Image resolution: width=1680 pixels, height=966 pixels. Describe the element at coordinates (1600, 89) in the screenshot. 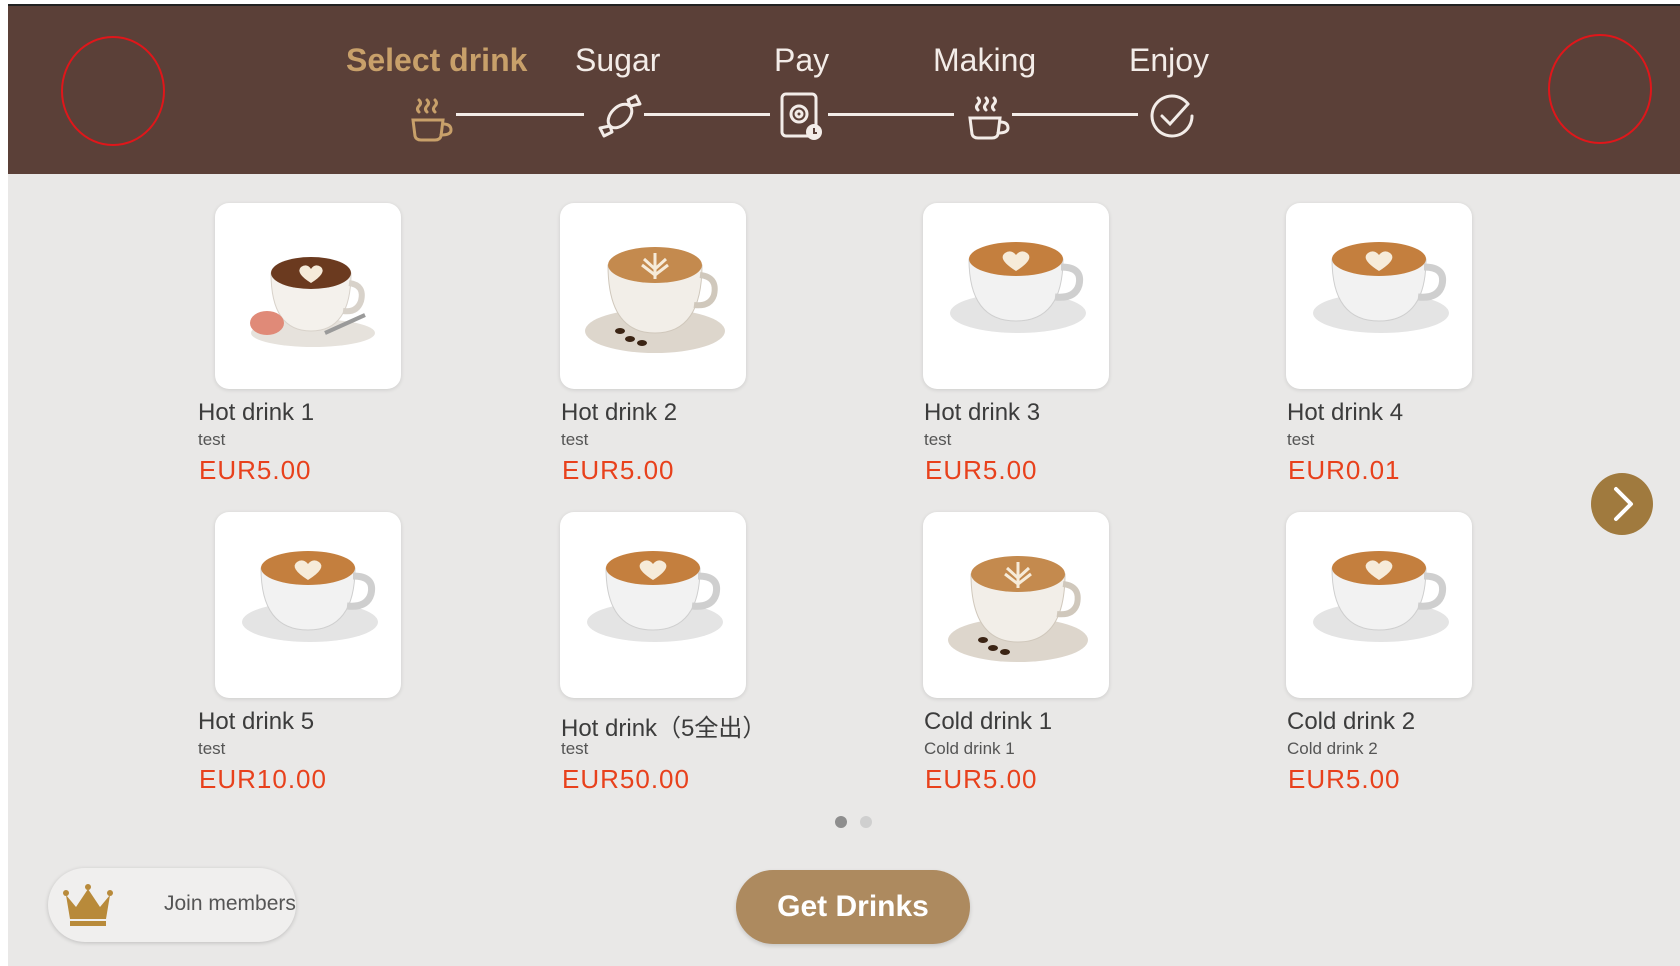

I see `highlight-circle-right` at that location.